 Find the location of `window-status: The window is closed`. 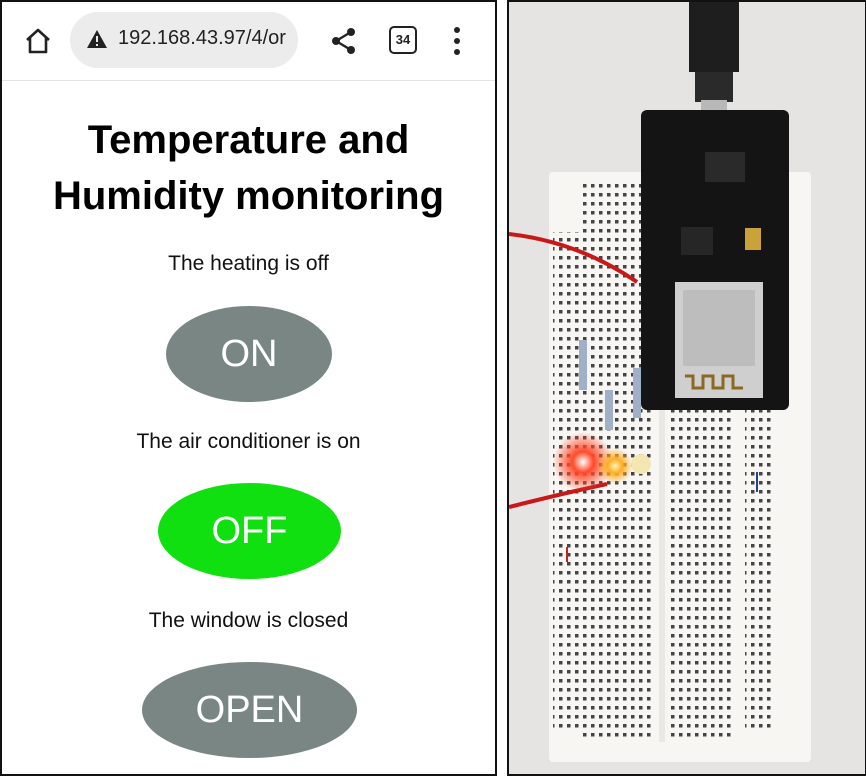

window-status: The window is closed is located at coordinates (248, 620).